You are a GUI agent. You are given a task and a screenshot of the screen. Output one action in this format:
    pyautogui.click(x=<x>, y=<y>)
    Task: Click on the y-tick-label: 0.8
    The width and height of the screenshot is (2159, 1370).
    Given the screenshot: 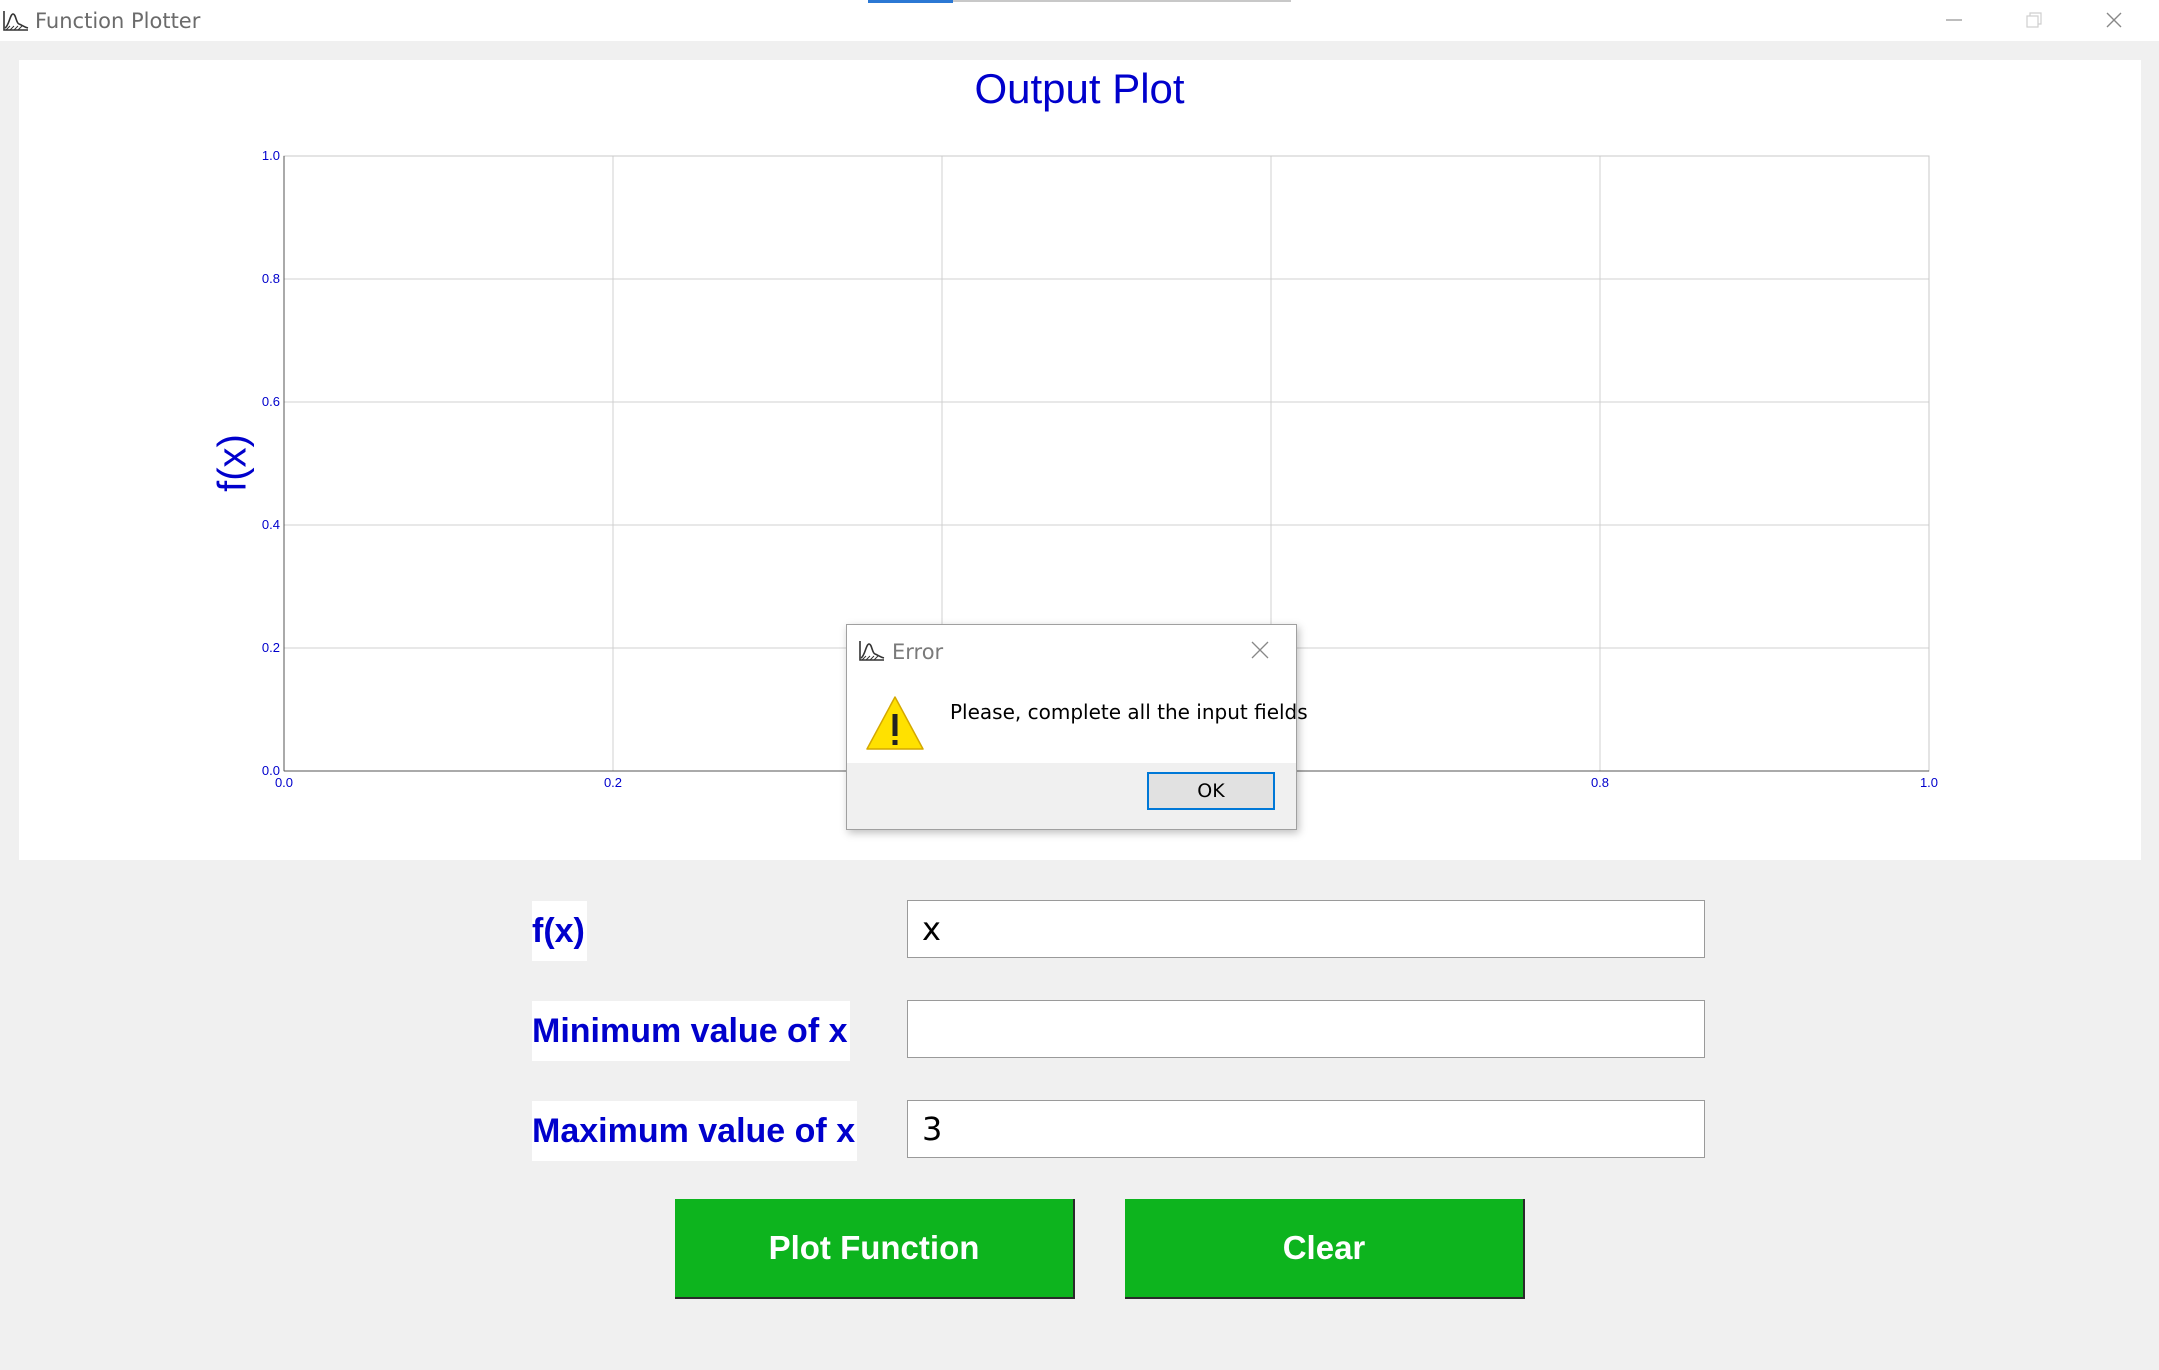 What is the action you would take?
    pyautogui.click(x=271, y=278)
    